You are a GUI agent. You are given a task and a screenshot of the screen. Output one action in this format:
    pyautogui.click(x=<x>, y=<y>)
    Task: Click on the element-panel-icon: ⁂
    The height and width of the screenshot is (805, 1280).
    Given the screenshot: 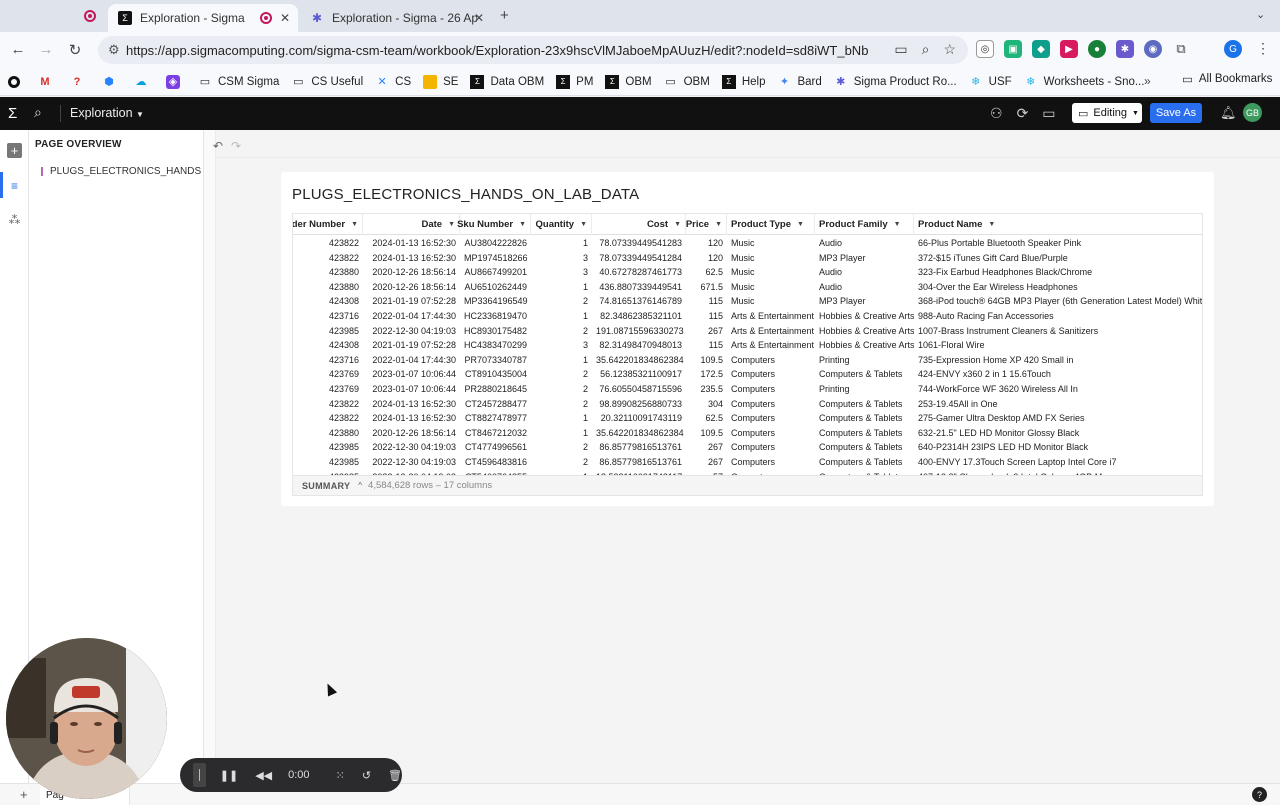 What is the action you would take?
    pyautogui.click(x=14, y=219)
    